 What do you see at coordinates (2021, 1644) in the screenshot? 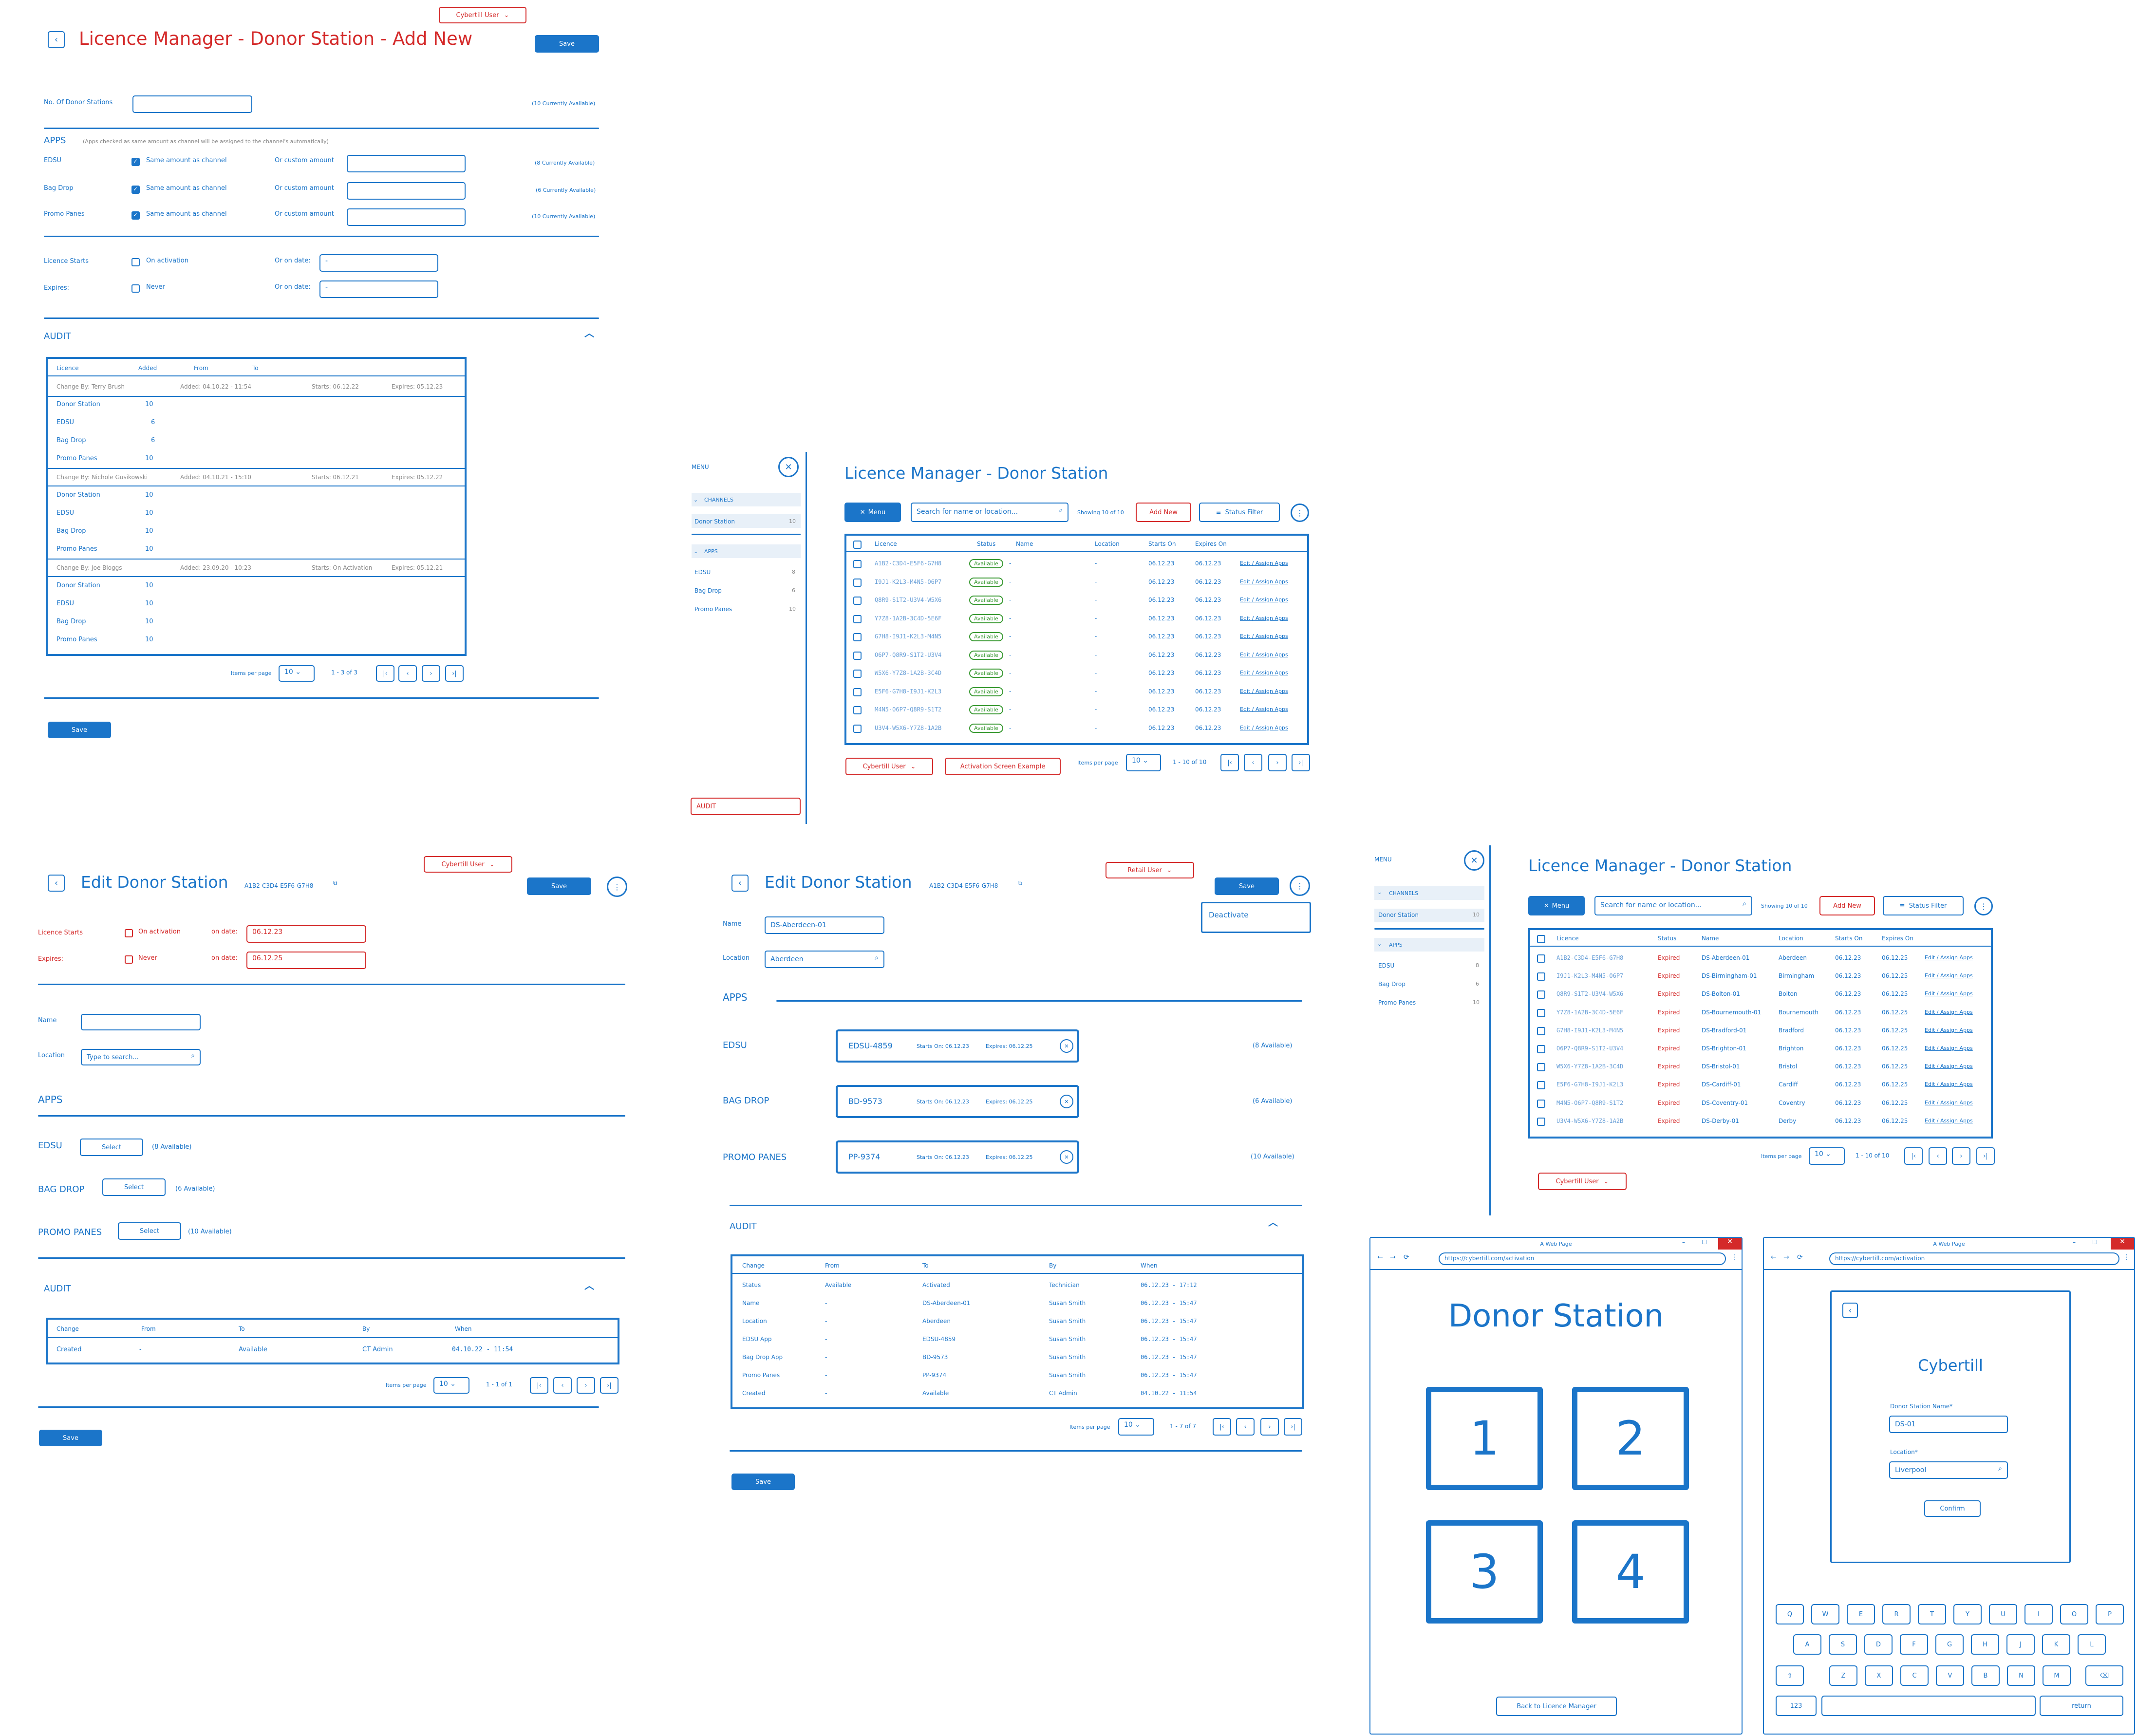
I see `key-j: J` at bounding box center [2021, 1644].